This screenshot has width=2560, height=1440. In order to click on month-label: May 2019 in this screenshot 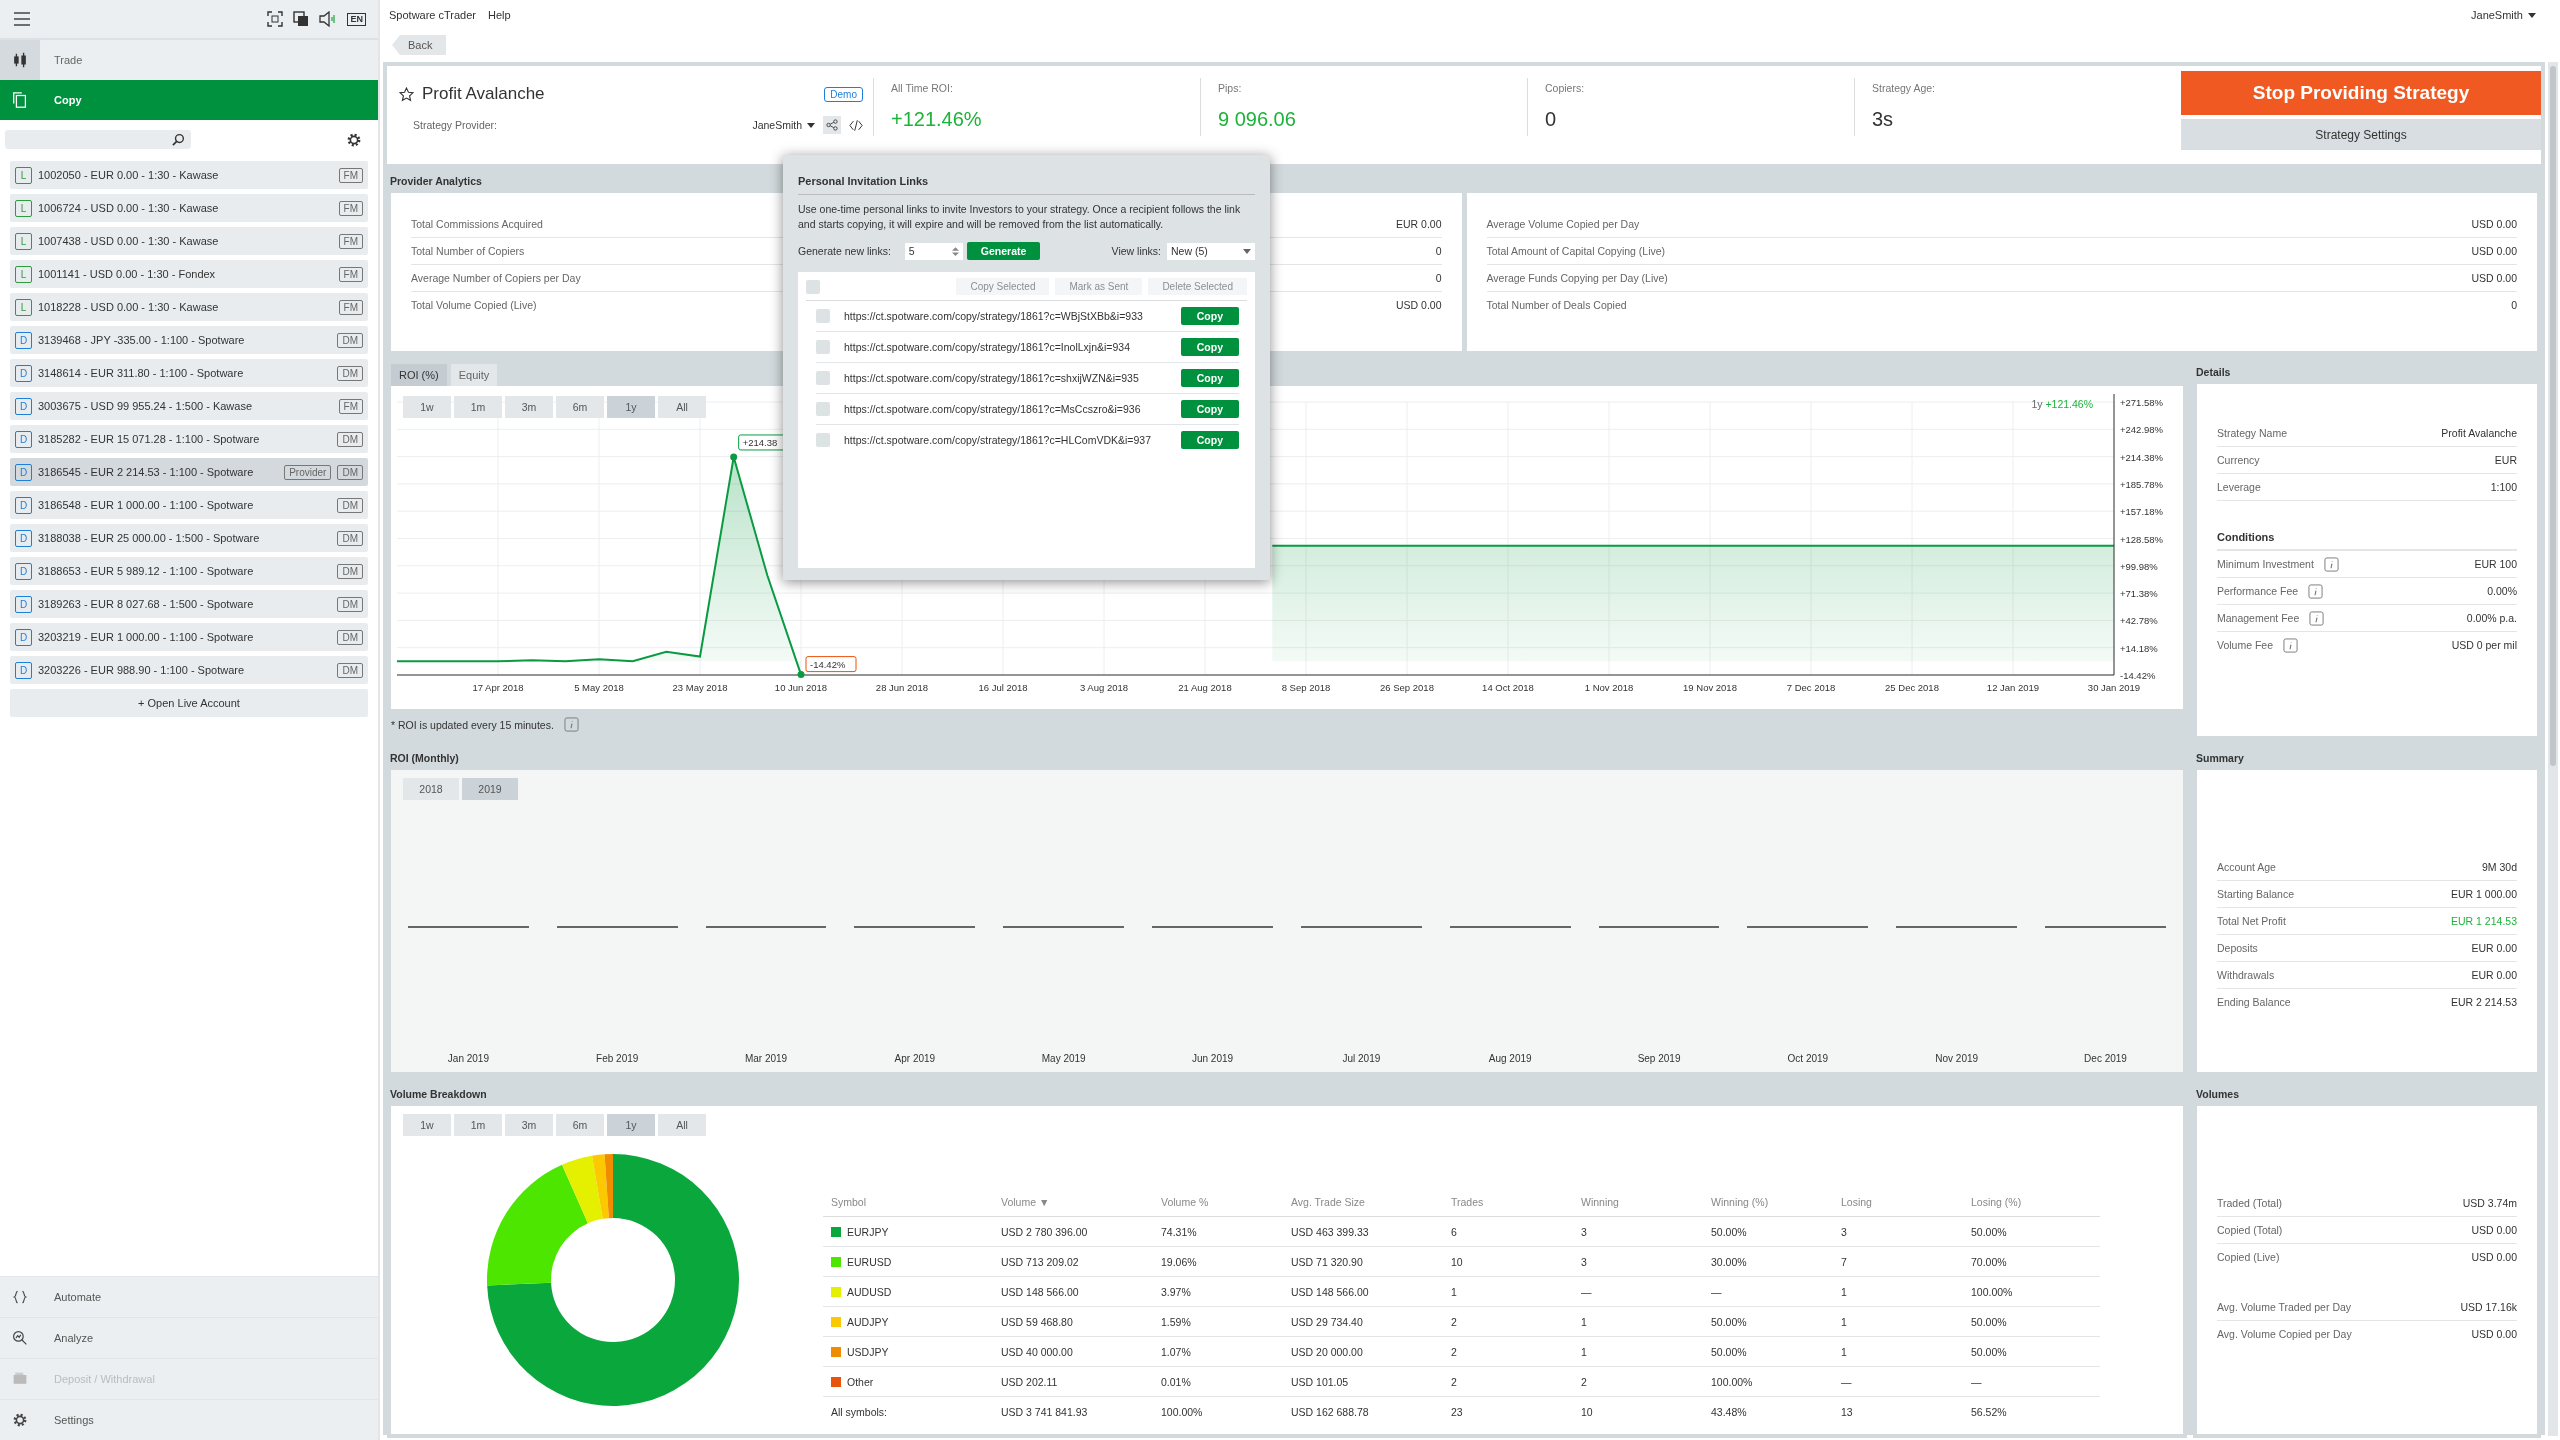, I will do `click(1063, 1058)`.